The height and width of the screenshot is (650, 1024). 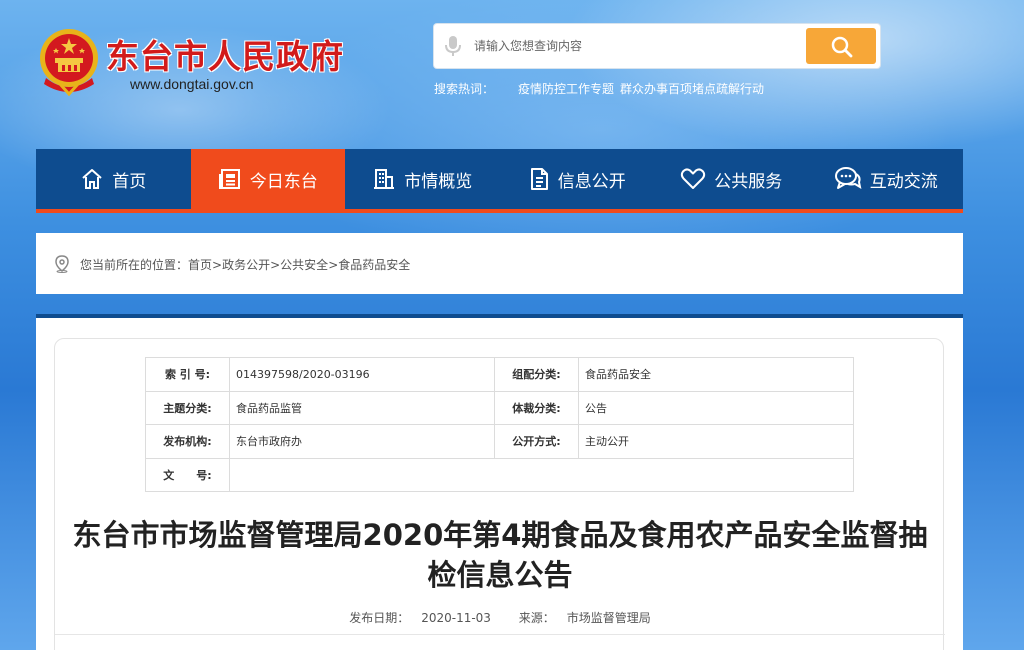 What do you see at coordinates (283, 181) in the screenshot?
I see `nav-item-label: 今日东台` at bounding box center [283, 181].